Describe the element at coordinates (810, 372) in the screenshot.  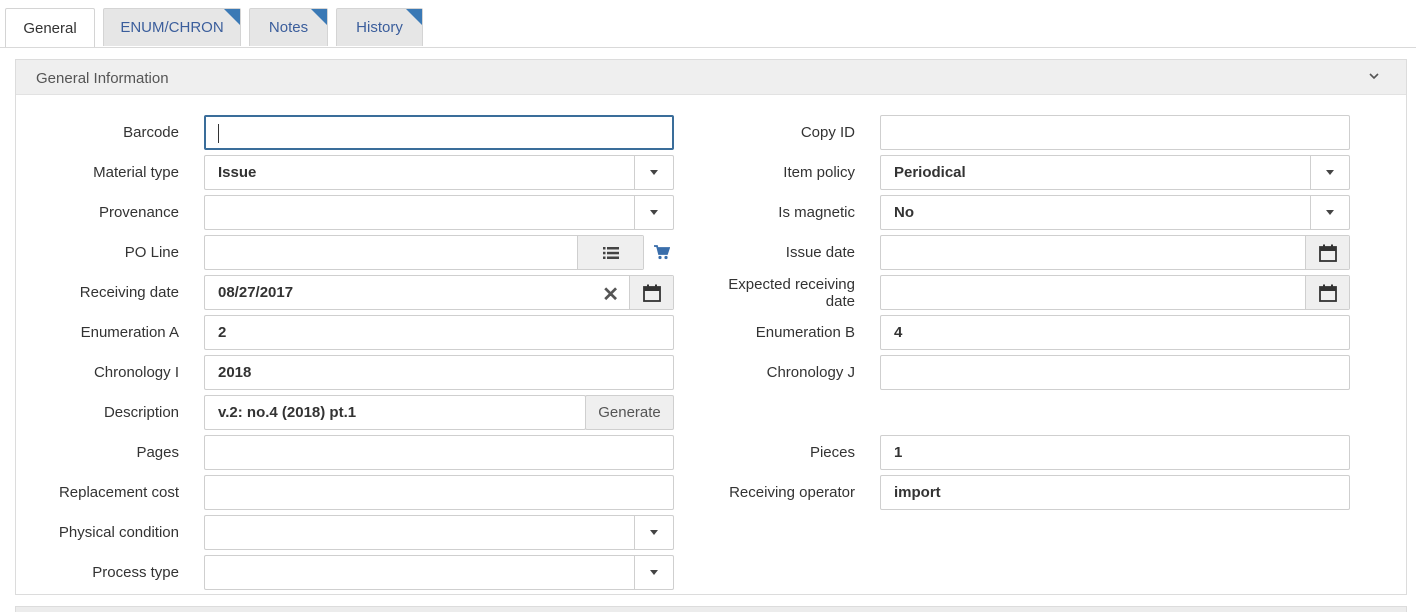
I see `chronology-j-label: Chronology J` at that location.